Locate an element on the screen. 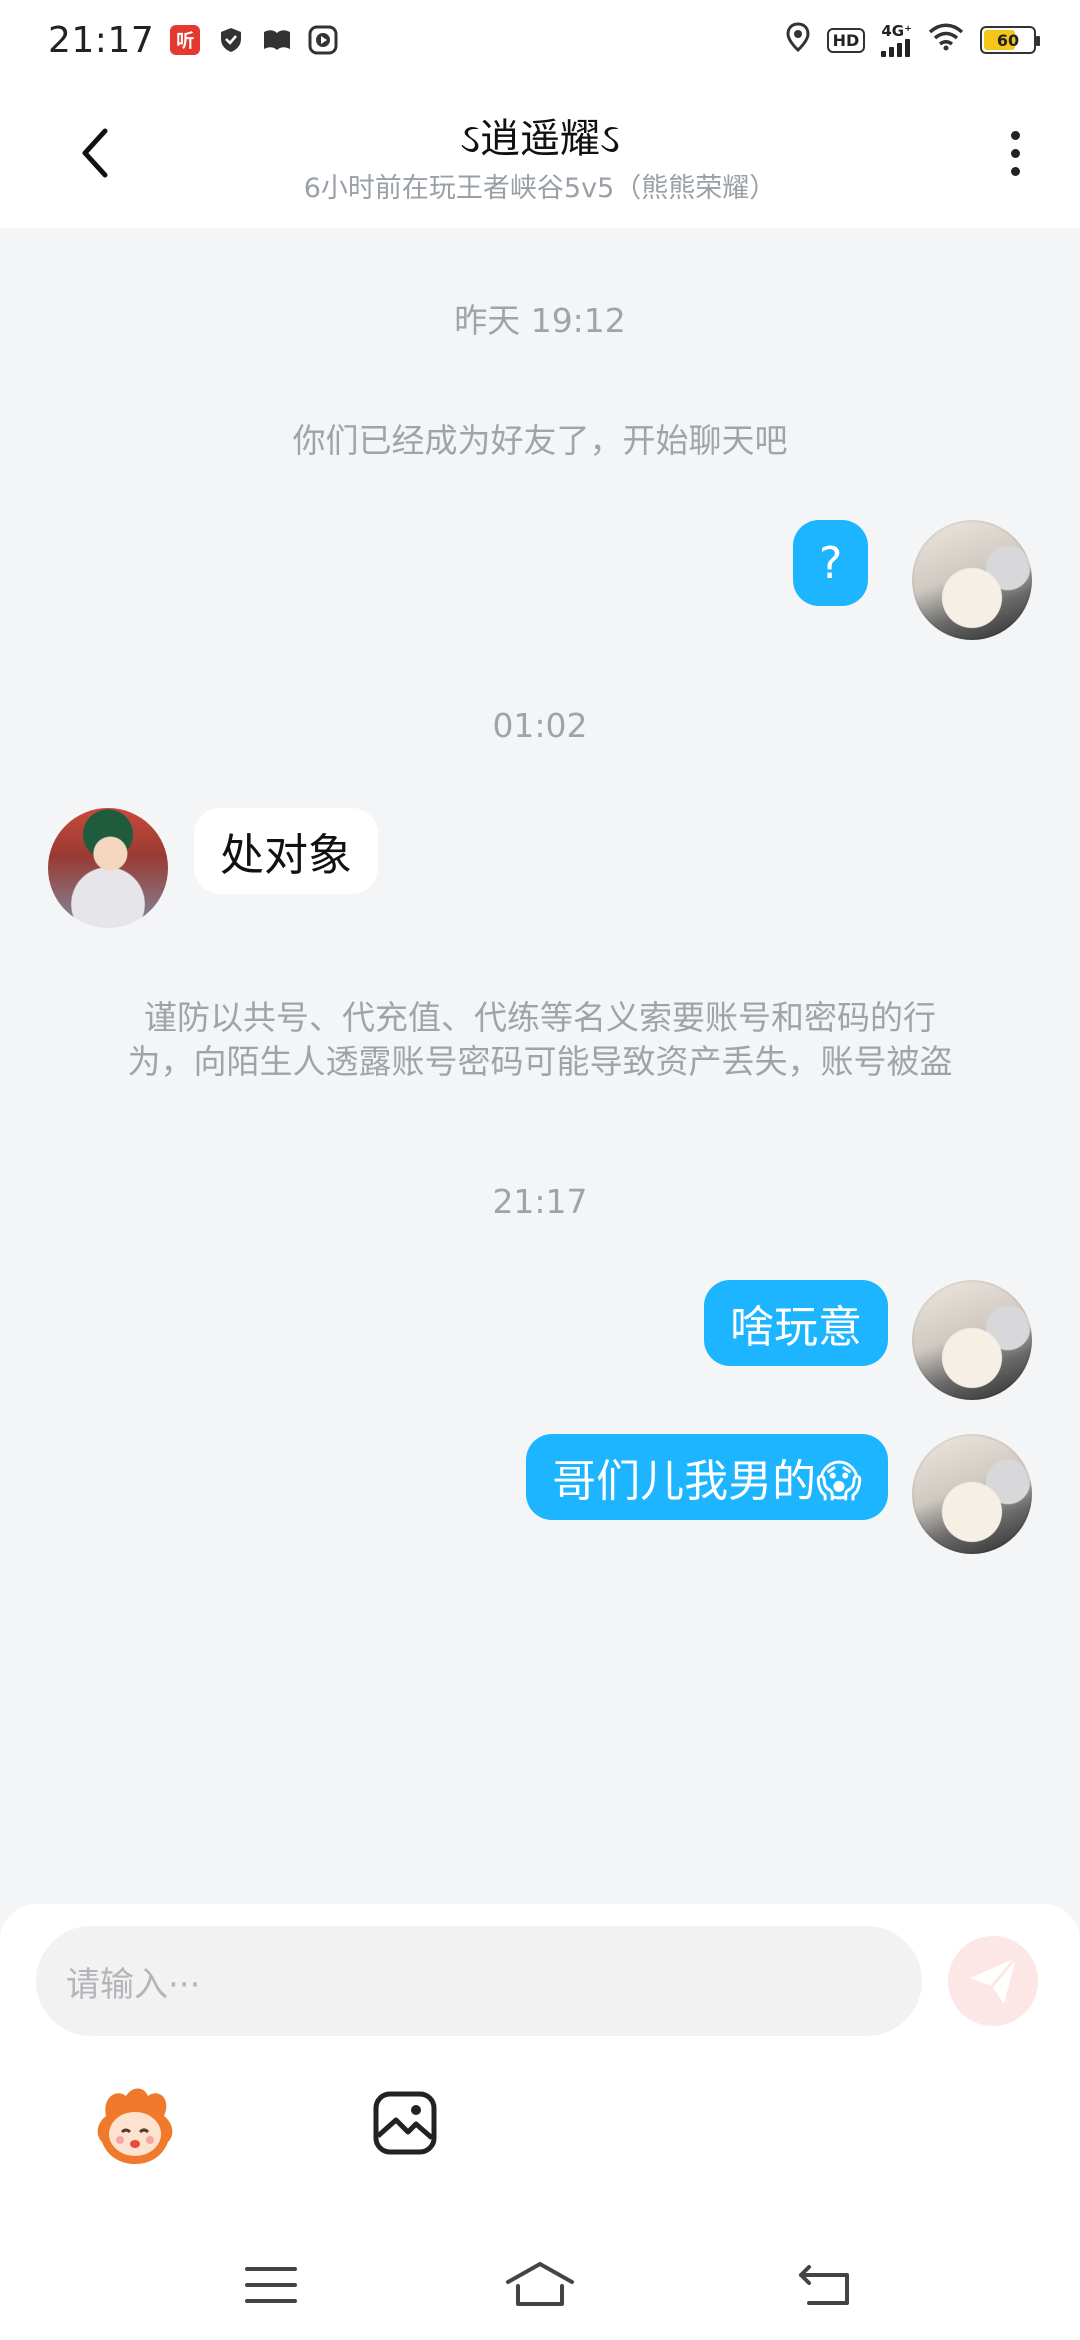  location-icon is located at coordinates (798, 40).